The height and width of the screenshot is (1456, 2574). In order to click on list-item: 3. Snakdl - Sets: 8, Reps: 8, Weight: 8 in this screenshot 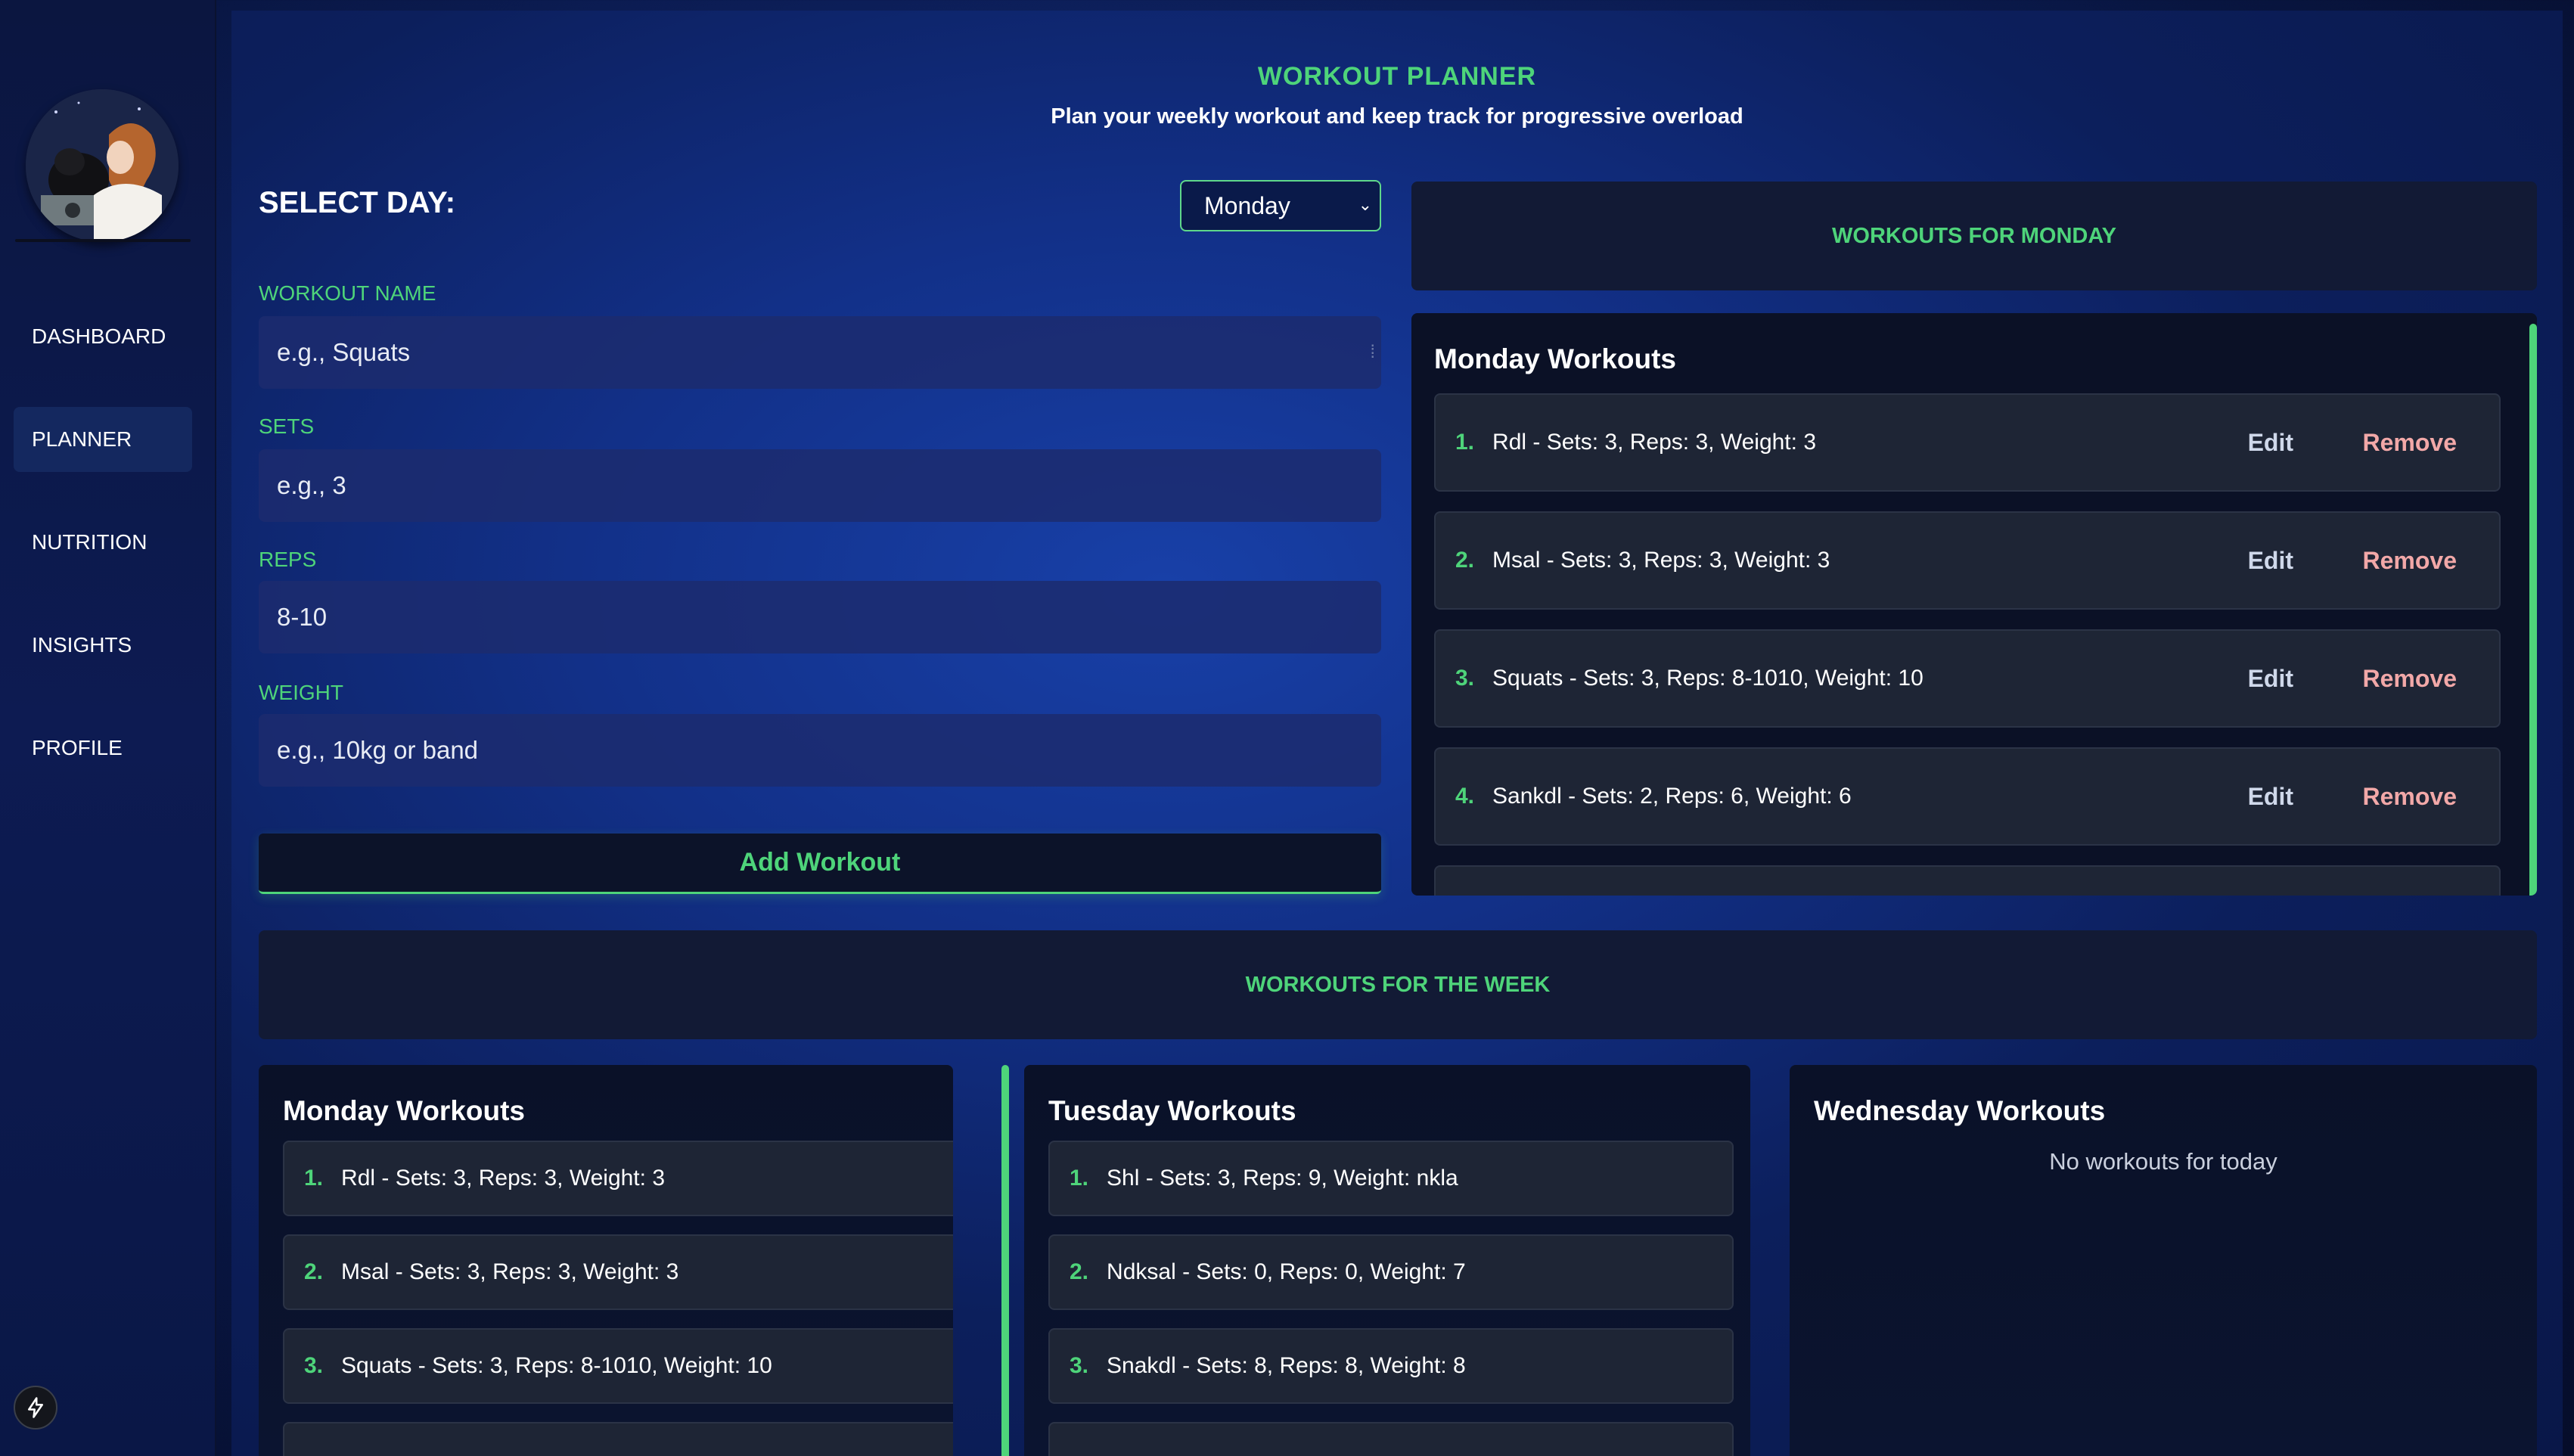, I will do `click(1391, 1366)`.